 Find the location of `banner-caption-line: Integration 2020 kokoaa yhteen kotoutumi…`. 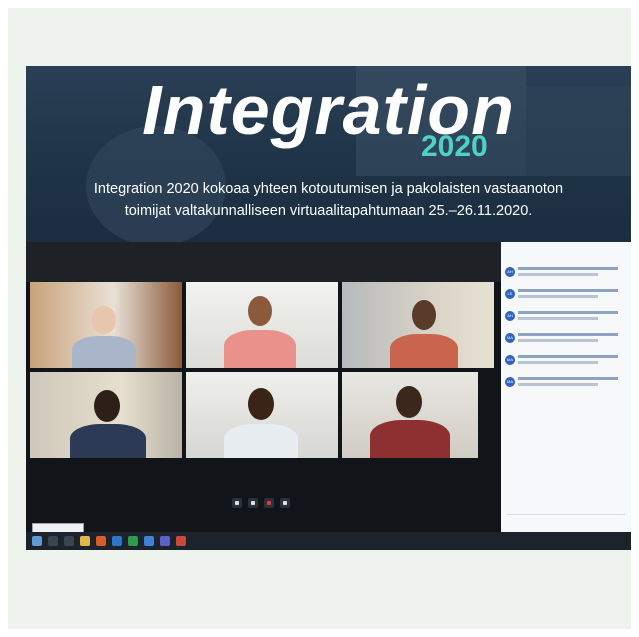

banner-caption-line: Integration 2020 kokoaa yhteen kotoutumi… is located at coordinates (328, 189).